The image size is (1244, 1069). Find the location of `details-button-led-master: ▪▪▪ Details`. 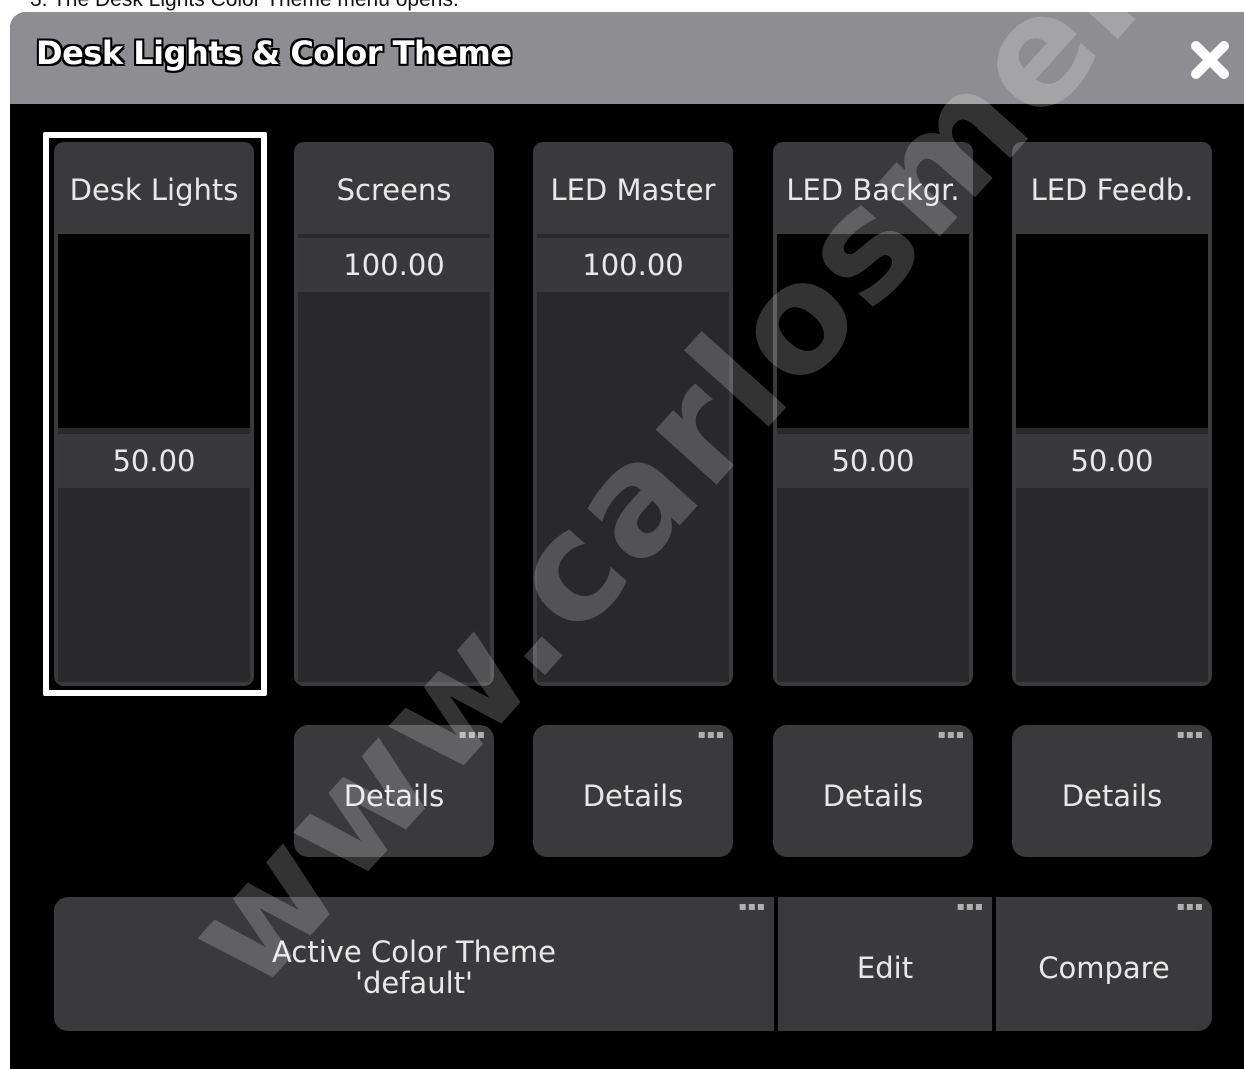

details-button-led-master: ▪▪▪ Details is located at coordinates (633, 791).